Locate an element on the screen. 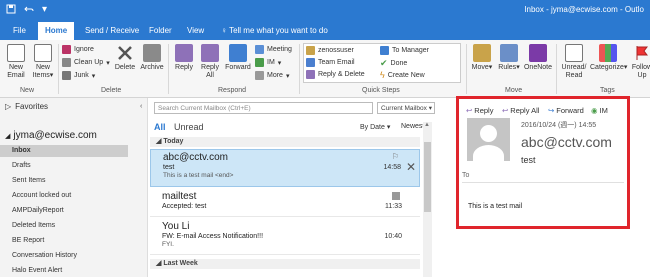 The width and height of the screenshot is (650, 277). unread-read-button: Unread/ Read is located at coordinates (574, 62).